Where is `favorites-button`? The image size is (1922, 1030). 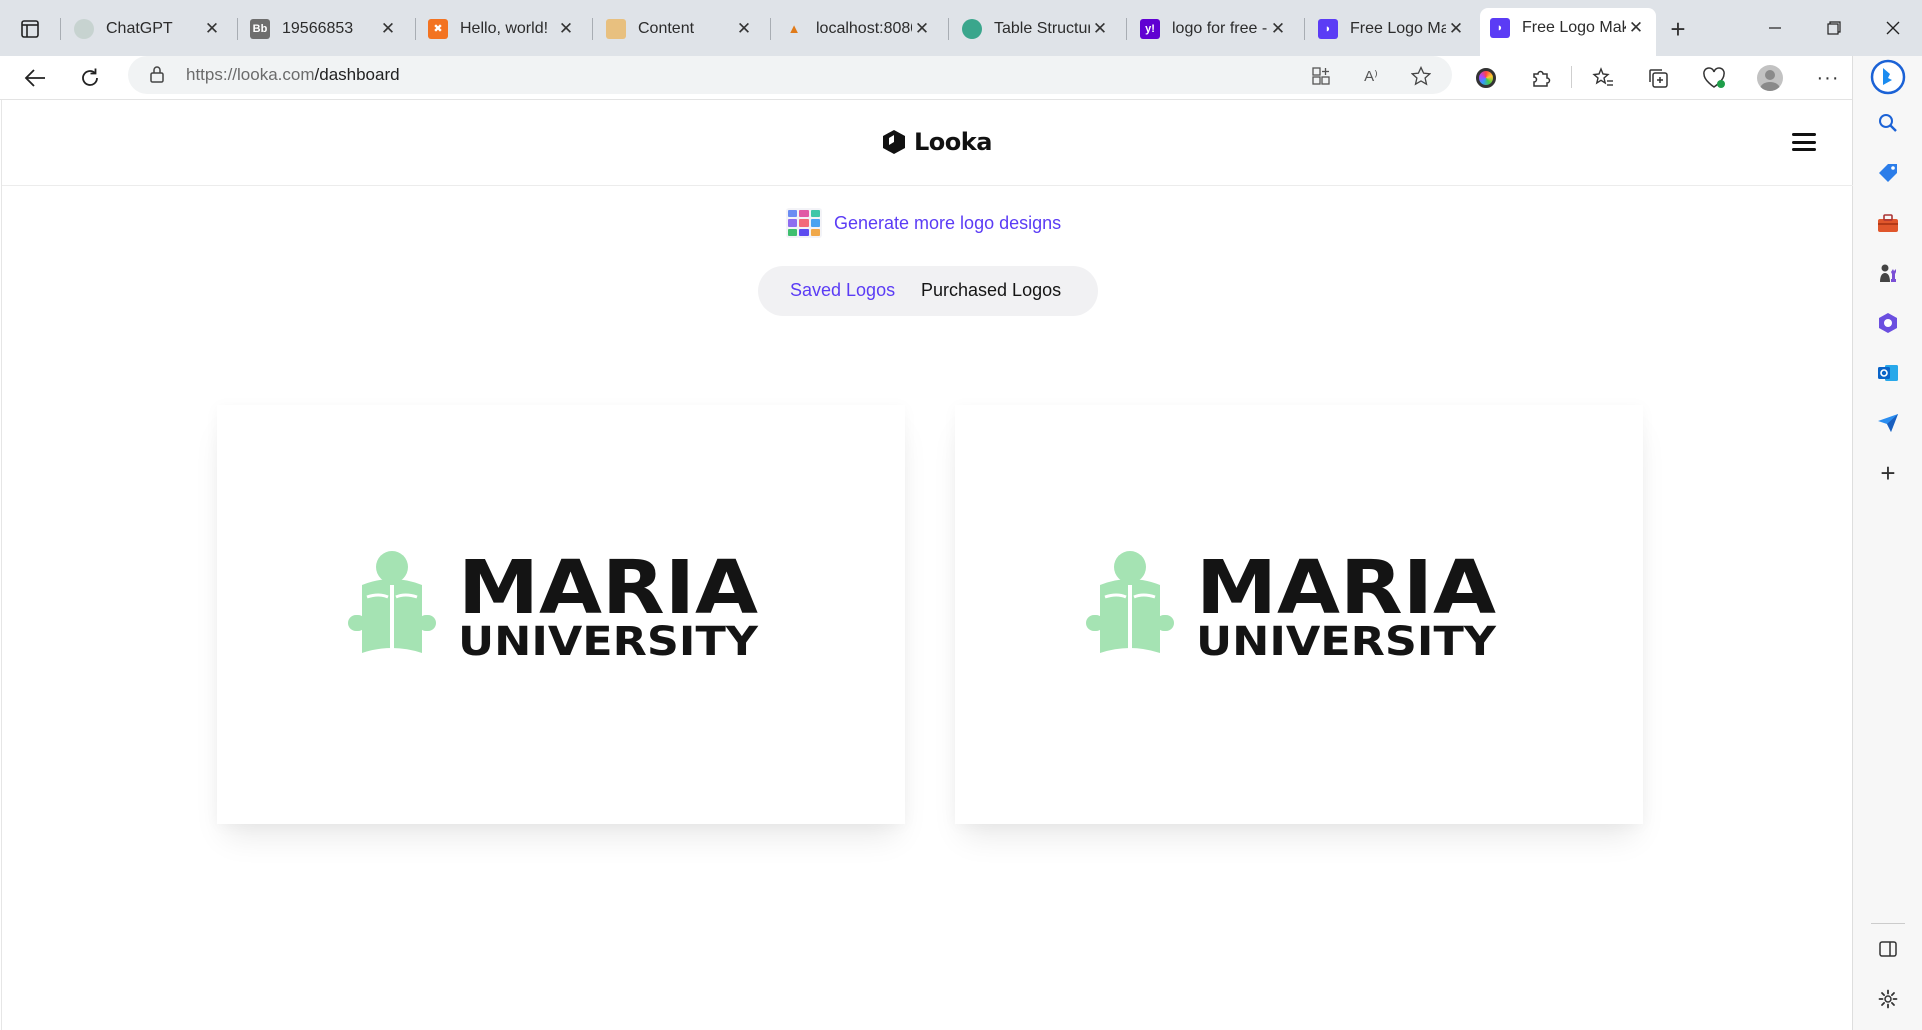
favorites-button is located at coordinates (1603, 78).